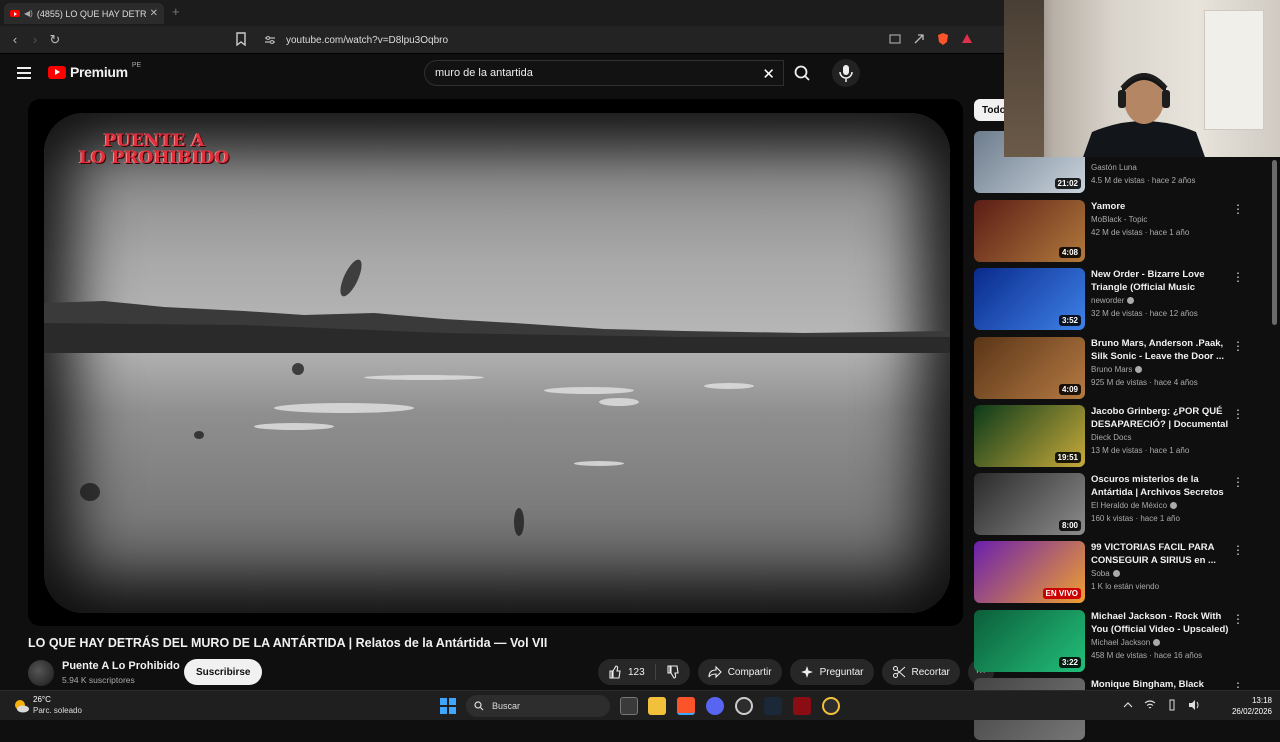 The image size is (1280, 742). What do you see at coordinates (1134, 505) in the screenshot?
I see `recommendation-channel: El Heraldo de México` at bounding box center [1134, 505].